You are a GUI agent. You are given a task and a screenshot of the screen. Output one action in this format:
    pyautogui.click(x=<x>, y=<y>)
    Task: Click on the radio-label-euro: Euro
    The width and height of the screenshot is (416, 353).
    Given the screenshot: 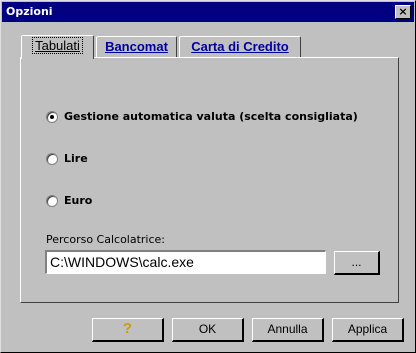 What is the action you would take?
    pyautogui.click(x=78, y=200)
    